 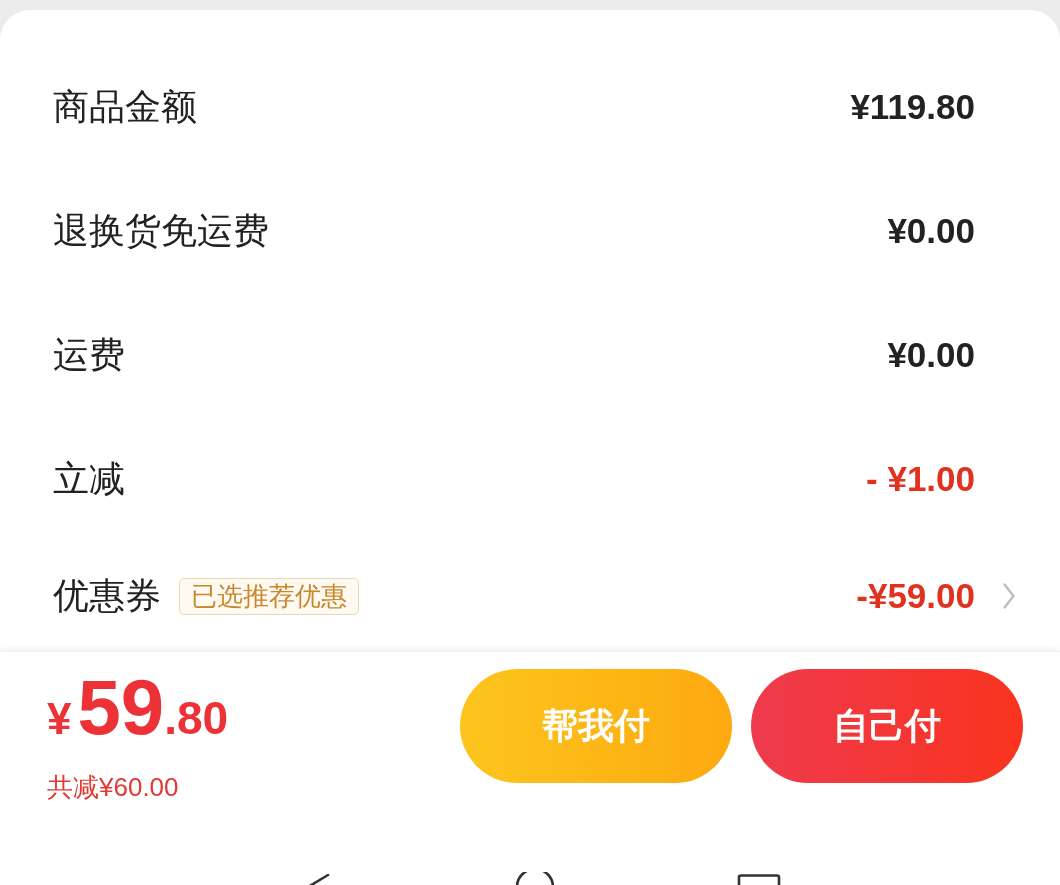 What do you see at coordinates (113, 787) in the screenshot?
I see `saving-text: 共减¥60.00` at bounding box center [113, 787].